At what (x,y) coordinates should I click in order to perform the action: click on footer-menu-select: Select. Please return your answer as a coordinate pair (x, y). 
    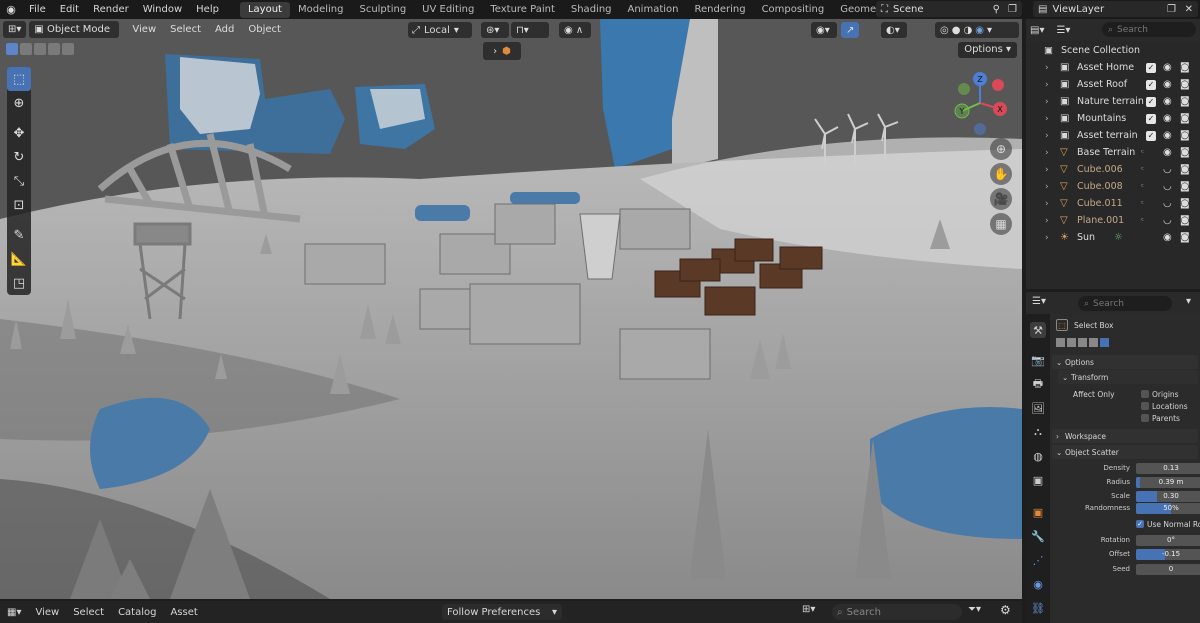
    Looking at the image, I should click on (88, 612).